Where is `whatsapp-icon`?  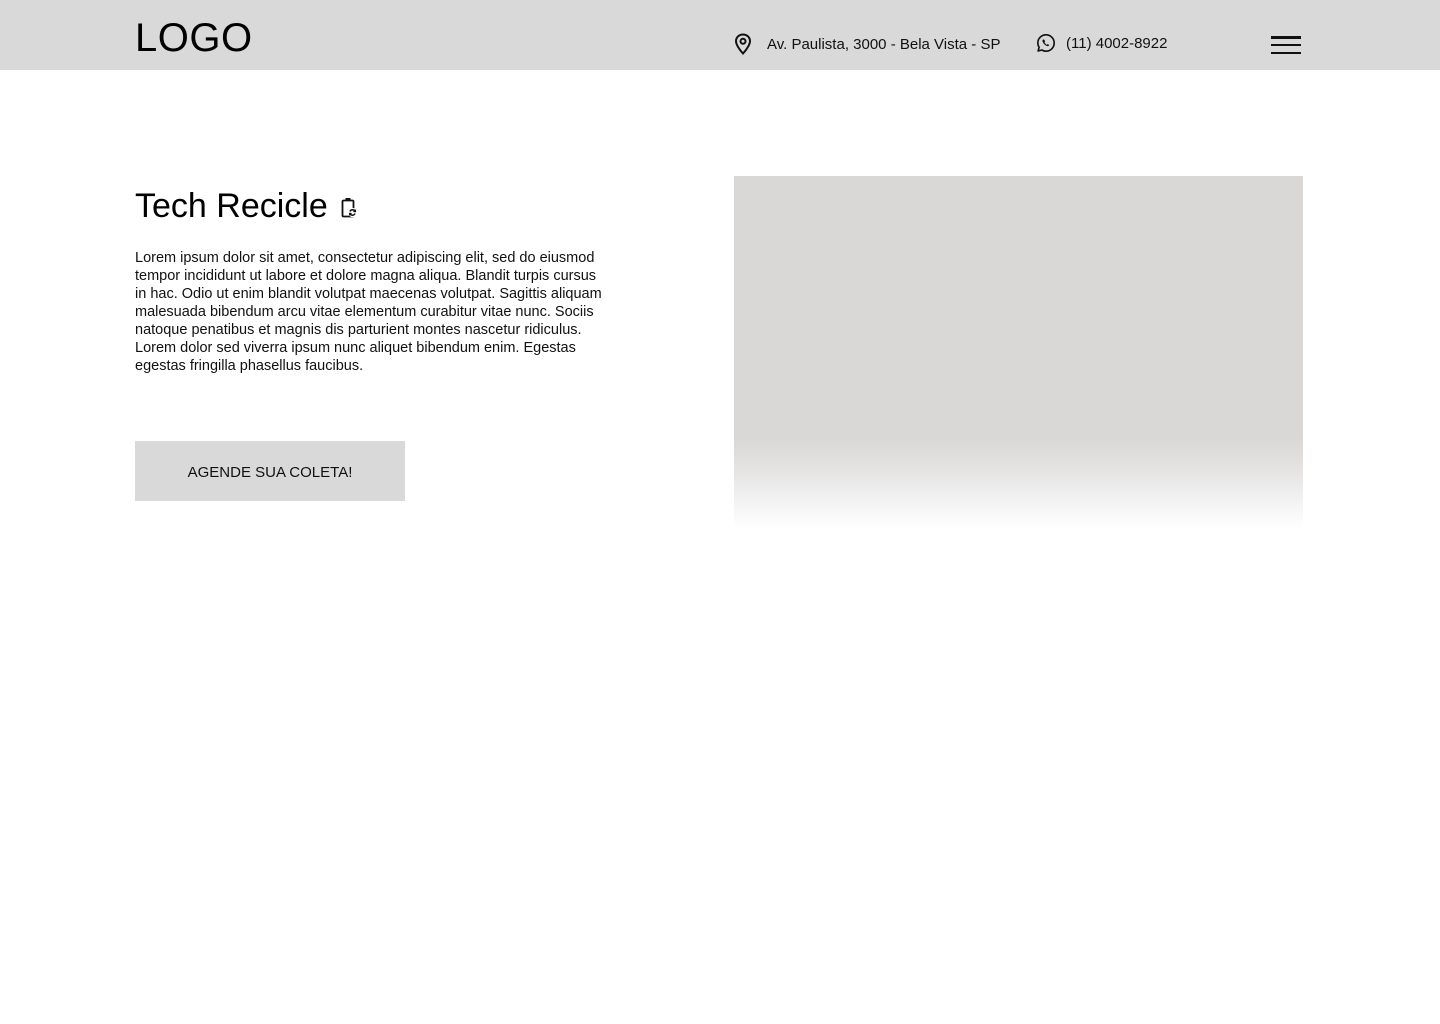
whatsapp-icon is located at coordinates (1046, 43).